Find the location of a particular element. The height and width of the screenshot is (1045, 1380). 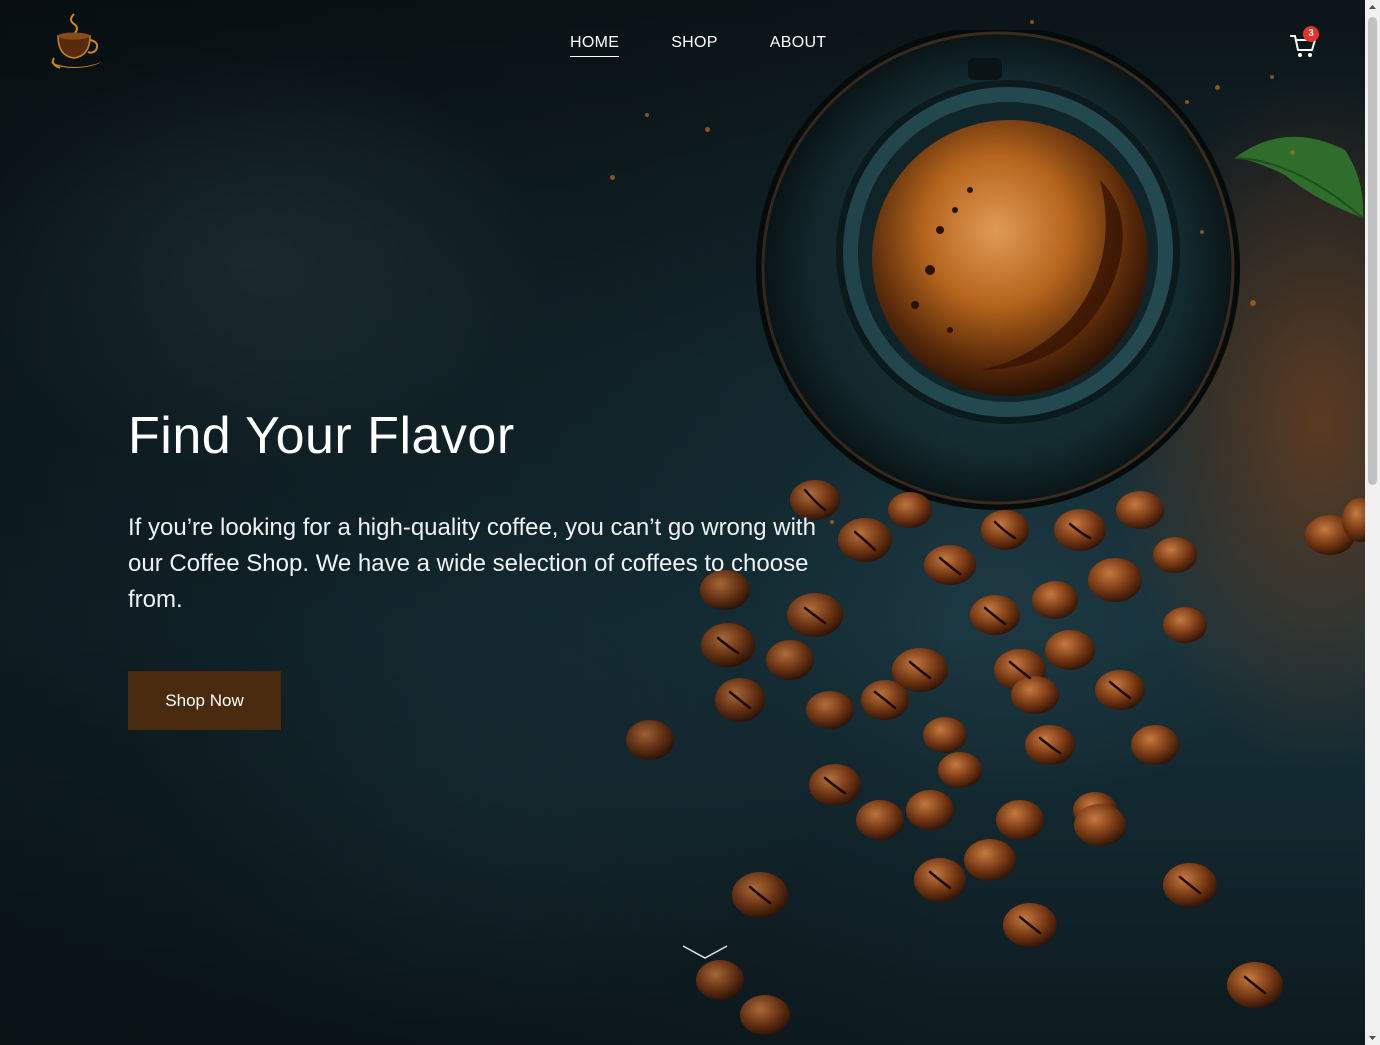

cart-count-badge: 3 is located at coordinates (1311, 34).